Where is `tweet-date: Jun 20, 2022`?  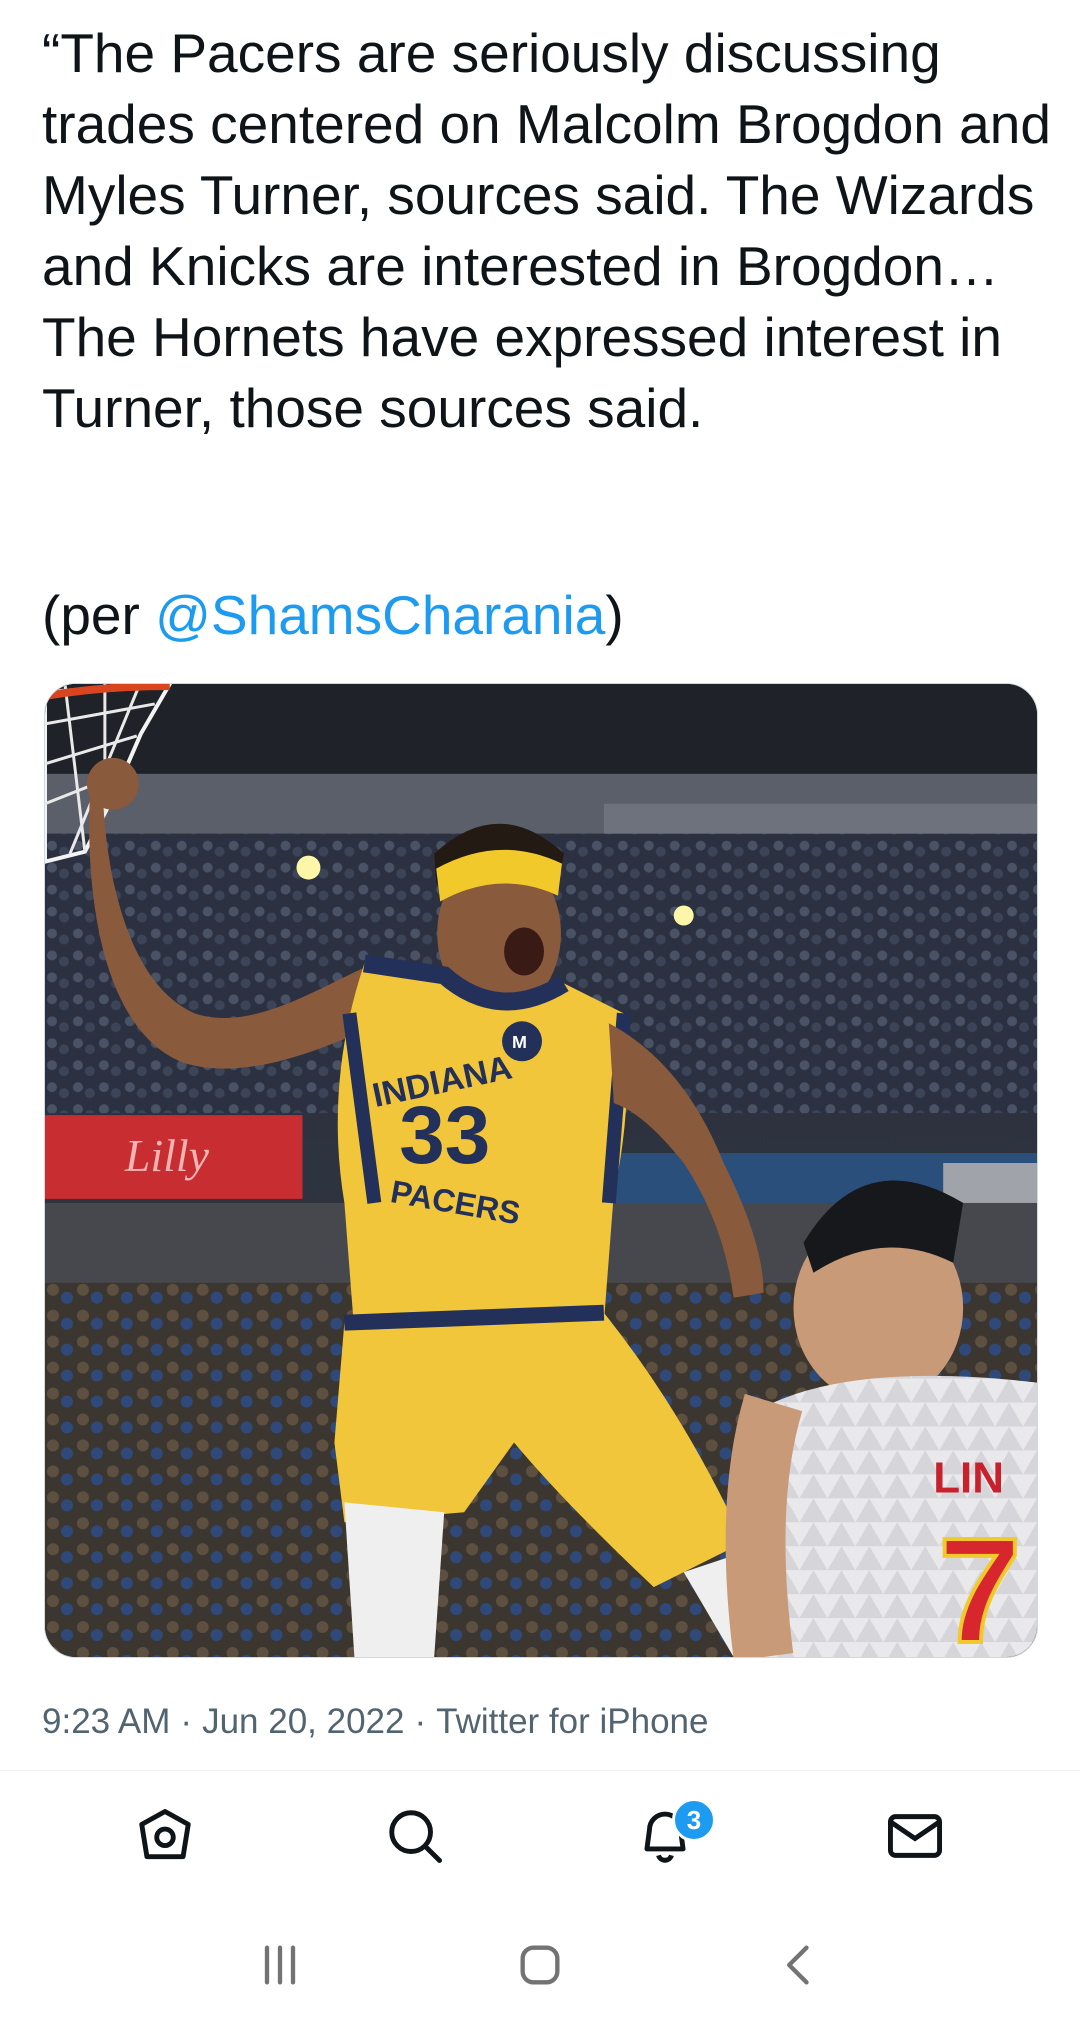
tweet-date: Jun 20, 2022 is located at coordinates (303, 1721).